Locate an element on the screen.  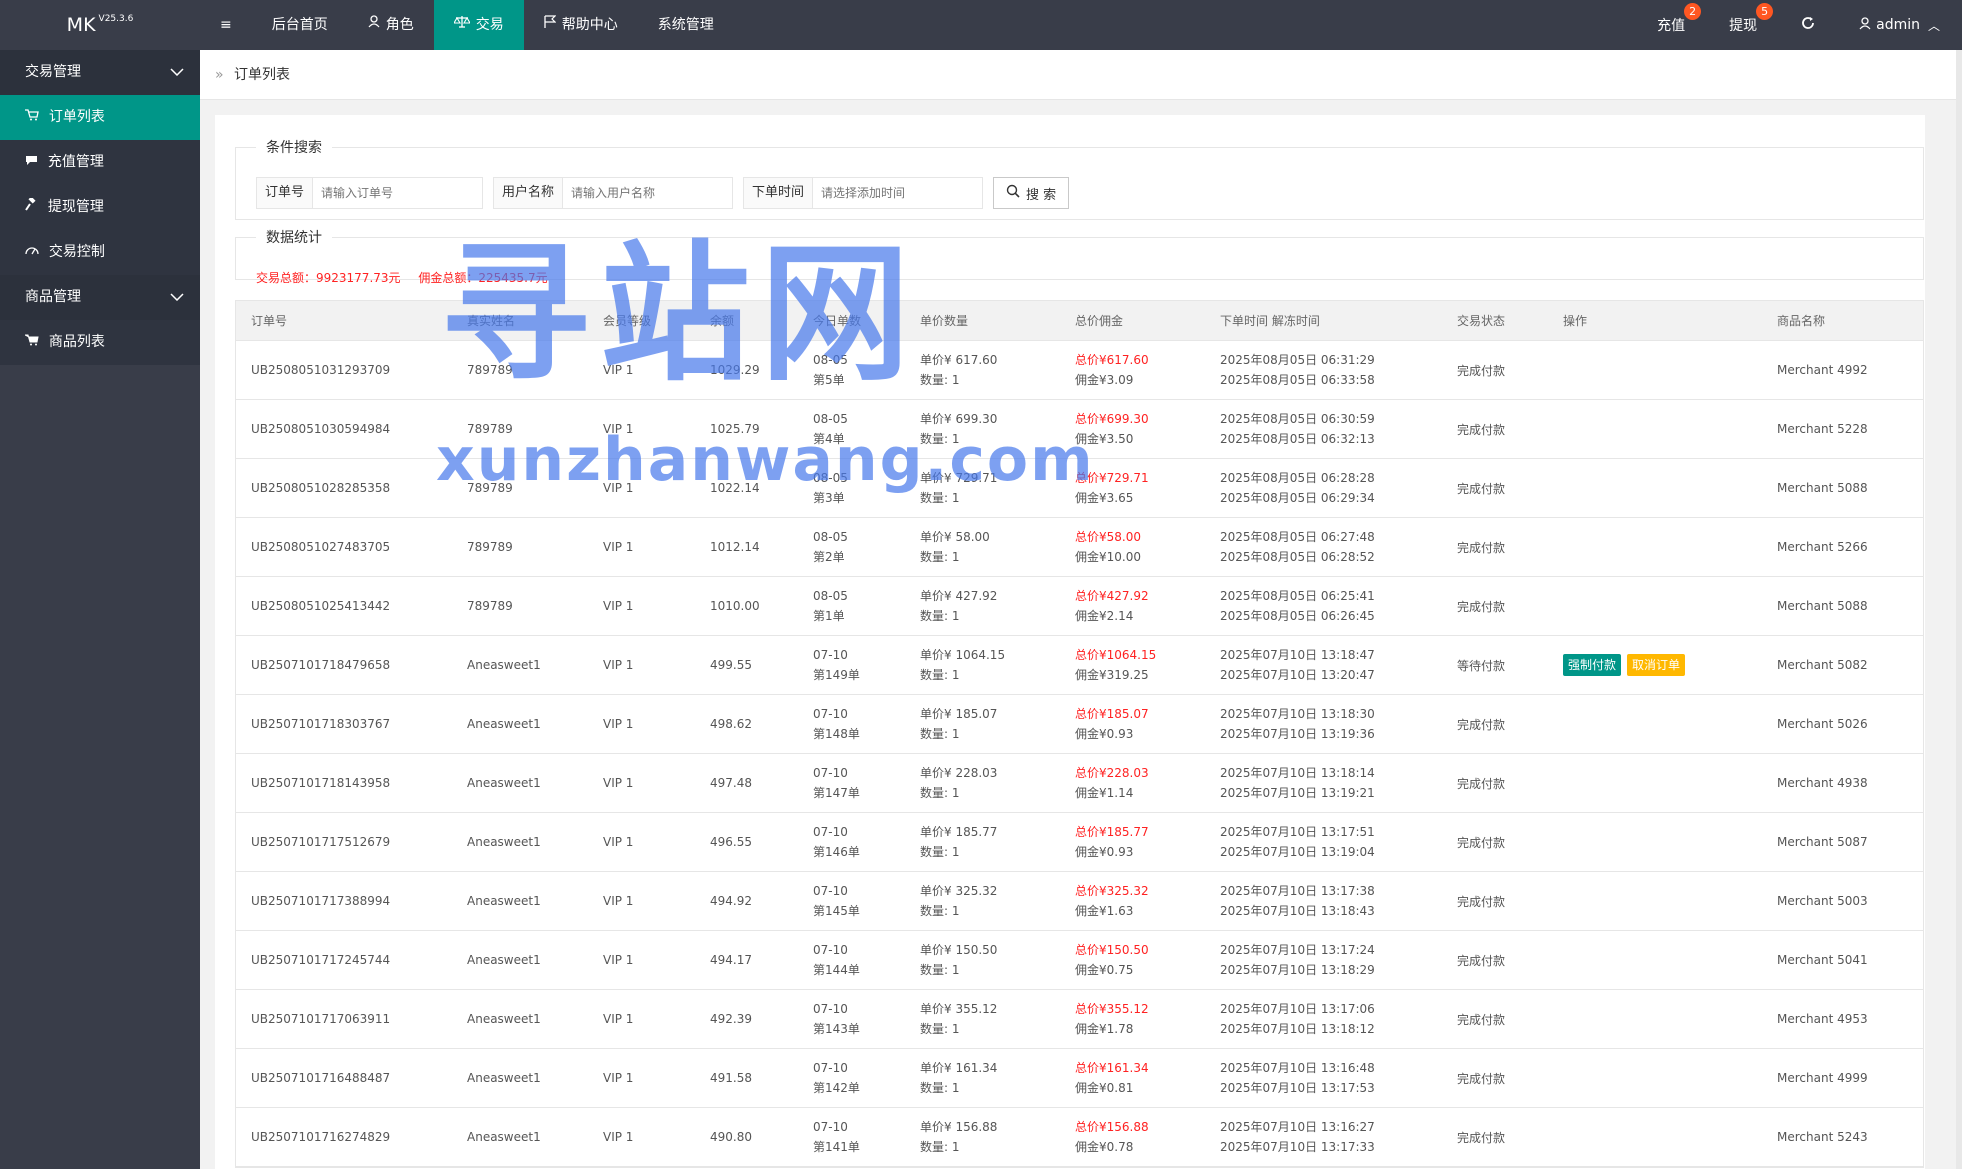
withdraw-link: 提现 5 is located at coordinates (1743, 25).